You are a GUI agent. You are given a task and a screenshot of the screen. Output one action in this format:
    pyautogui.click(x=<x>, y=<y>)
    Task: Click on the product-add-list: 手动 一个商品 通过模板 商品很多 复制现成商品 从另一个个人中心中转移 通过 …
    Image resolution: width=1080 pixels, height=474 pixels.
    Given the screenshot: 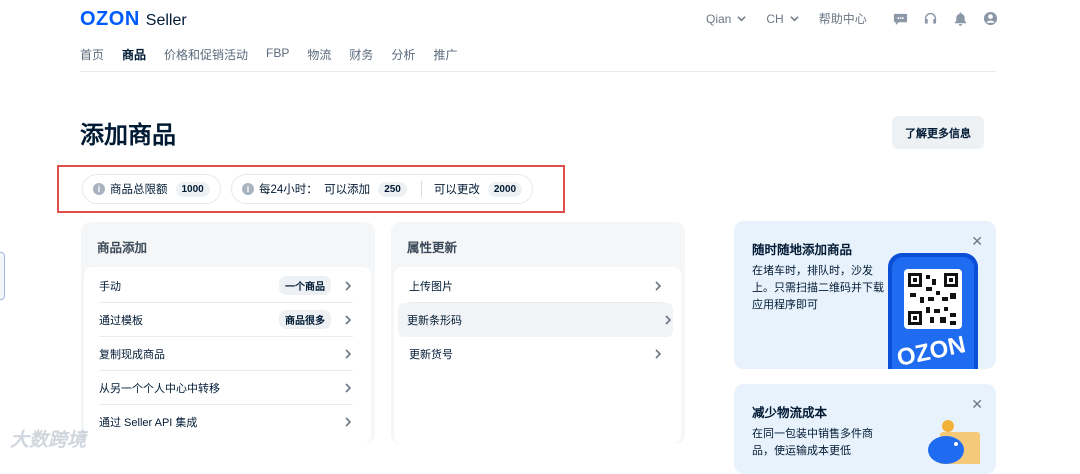 What is the action you would take?
    pyautogui.click(x=227, y=355)
    